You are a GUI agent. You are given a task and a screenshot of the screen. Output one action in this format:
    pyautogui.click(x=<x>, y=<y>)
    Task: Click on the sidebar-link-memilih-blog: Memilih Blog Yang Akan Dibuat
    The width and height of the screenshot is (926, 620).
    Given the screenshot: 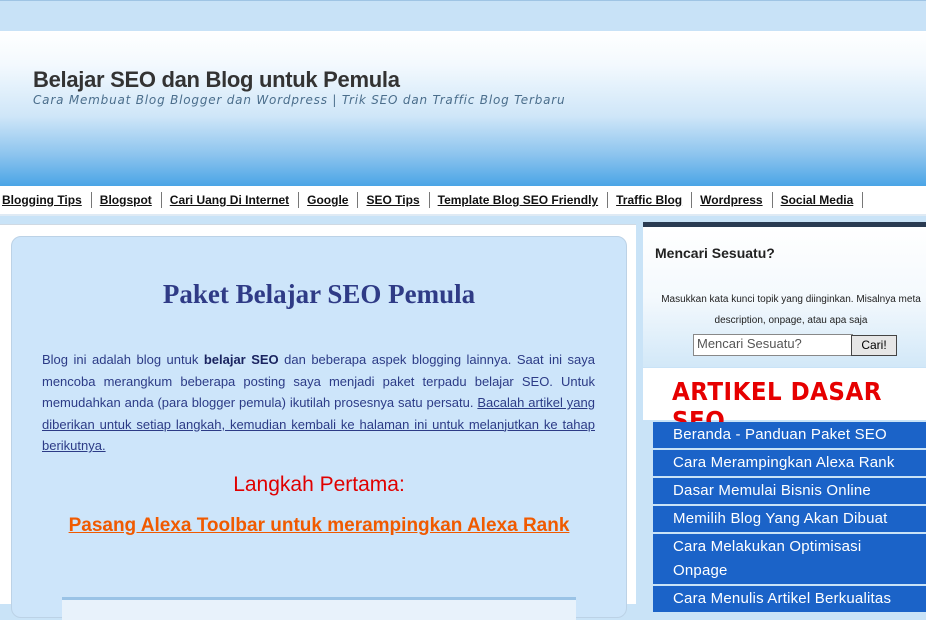 What is the action you would take?
    pyautogui.click(x=789, y=519)
    